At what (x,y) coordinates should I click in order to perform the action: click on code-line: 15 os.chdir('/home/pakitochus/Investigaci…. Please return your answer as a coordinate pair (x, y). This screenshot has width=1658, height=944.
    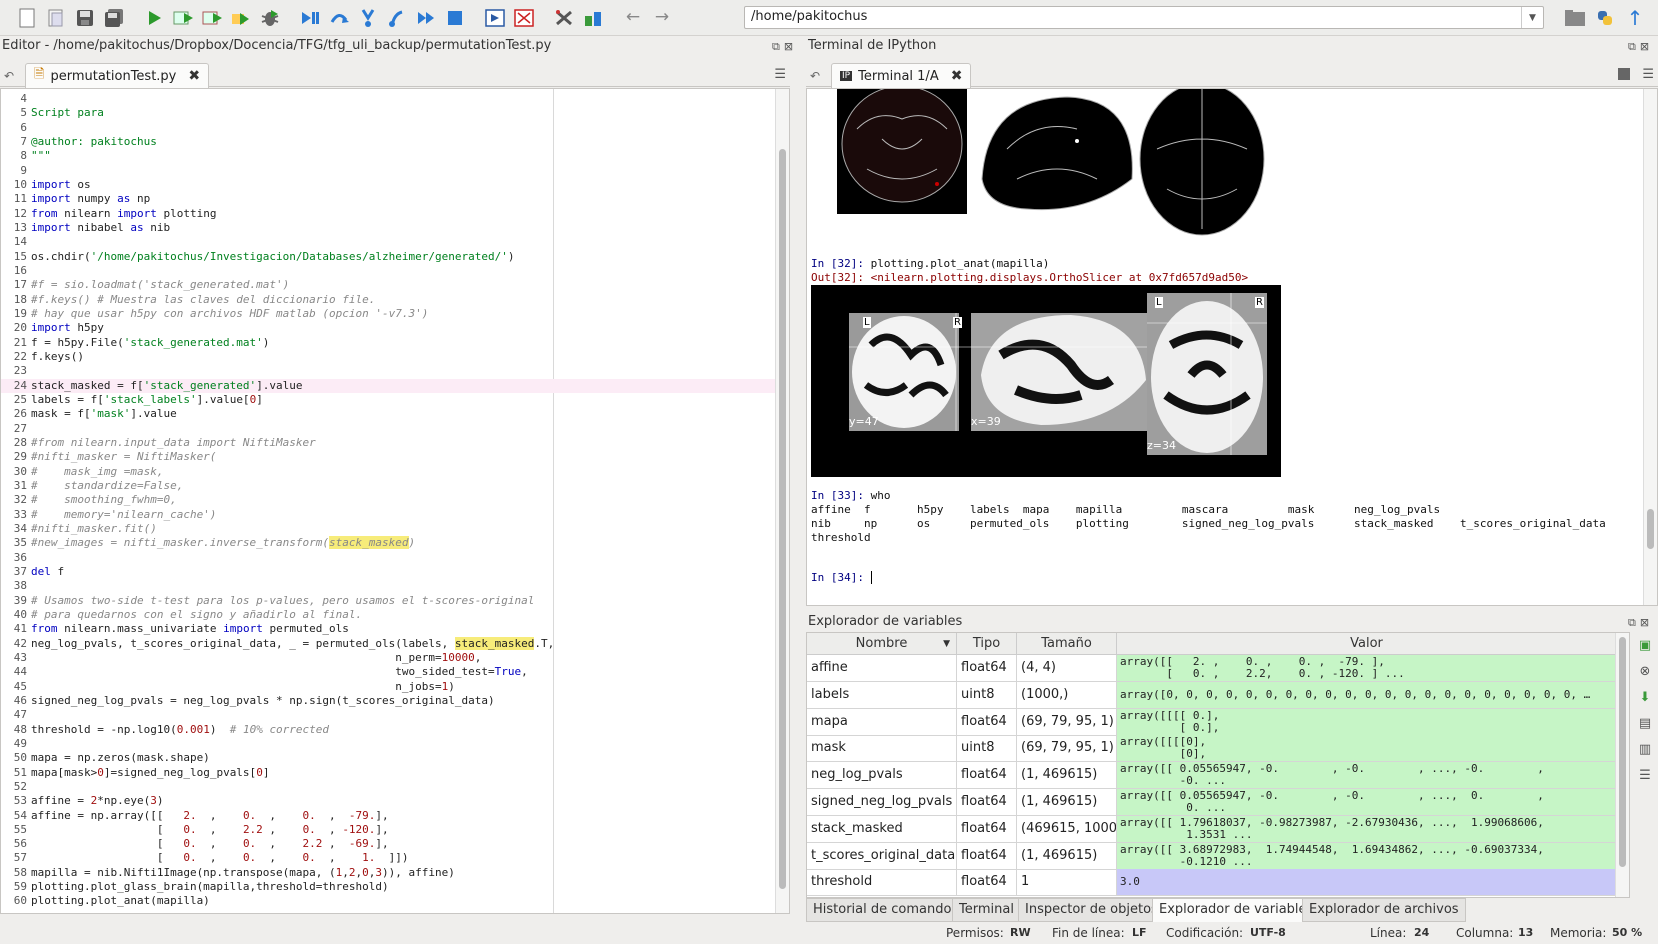
    Looking at the image, I should click on (388, 257).